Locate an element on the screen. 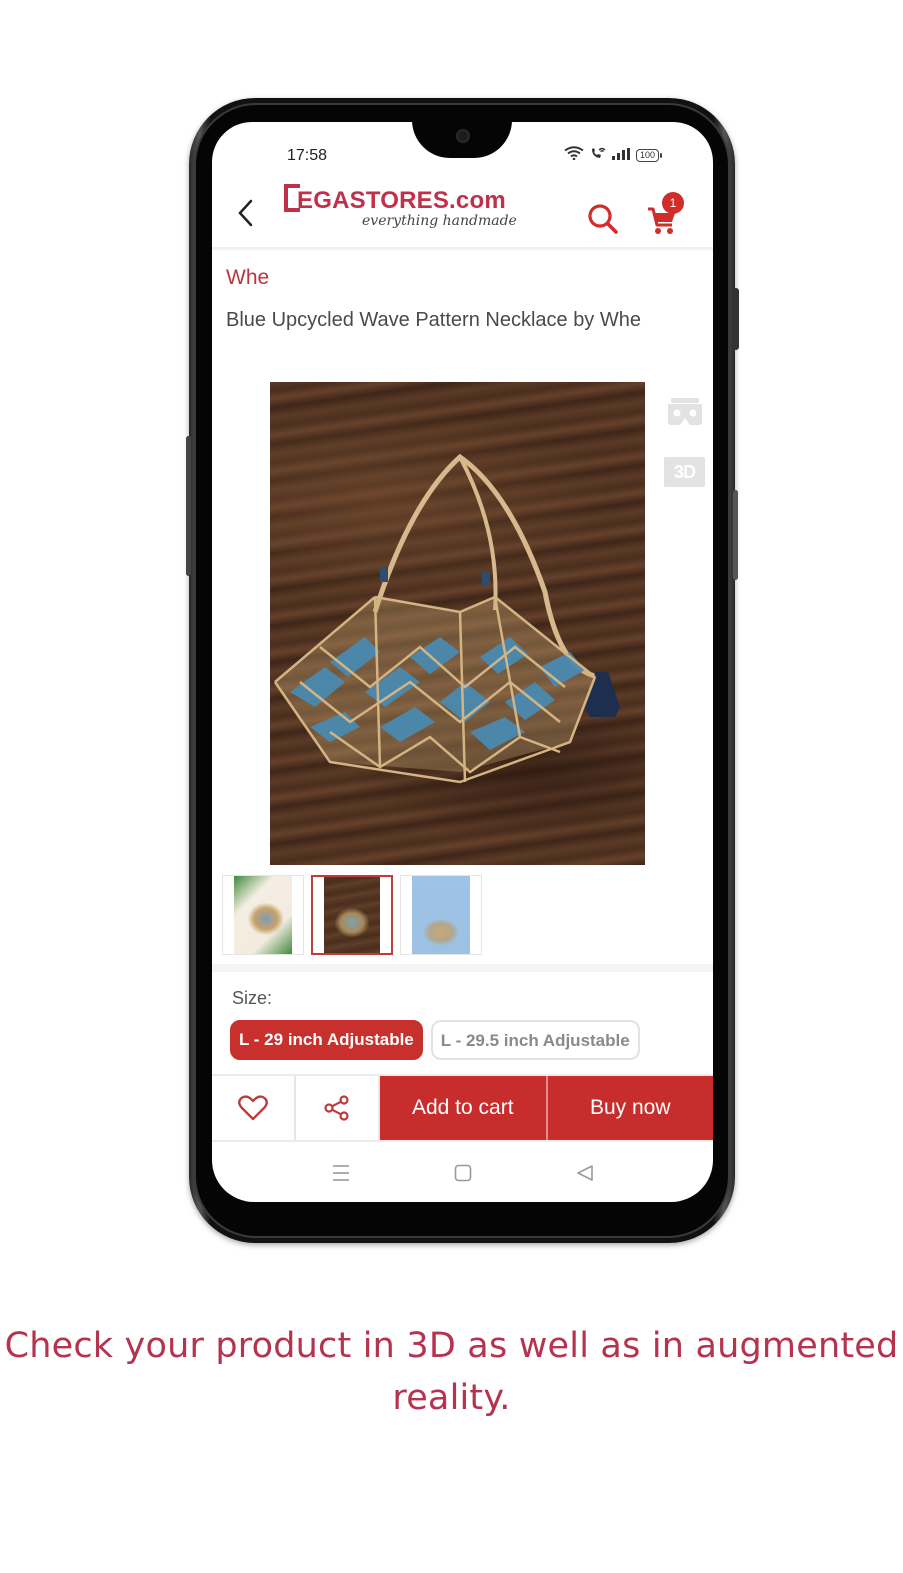 The width and height of the screenshot is (903, 1573). vr-headset-icon is located at coordinates (685, 411).